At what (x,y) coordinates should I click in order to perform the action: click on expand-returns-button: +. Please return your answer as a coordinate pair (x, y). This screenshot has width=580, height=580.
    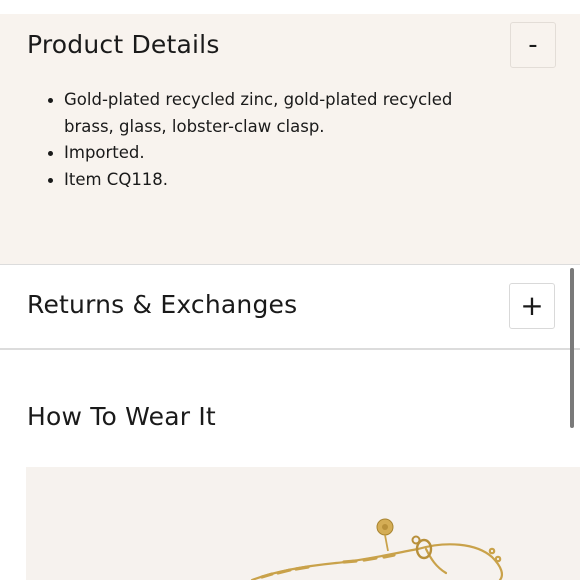
    Looking at the image, I should click on (532, 306).